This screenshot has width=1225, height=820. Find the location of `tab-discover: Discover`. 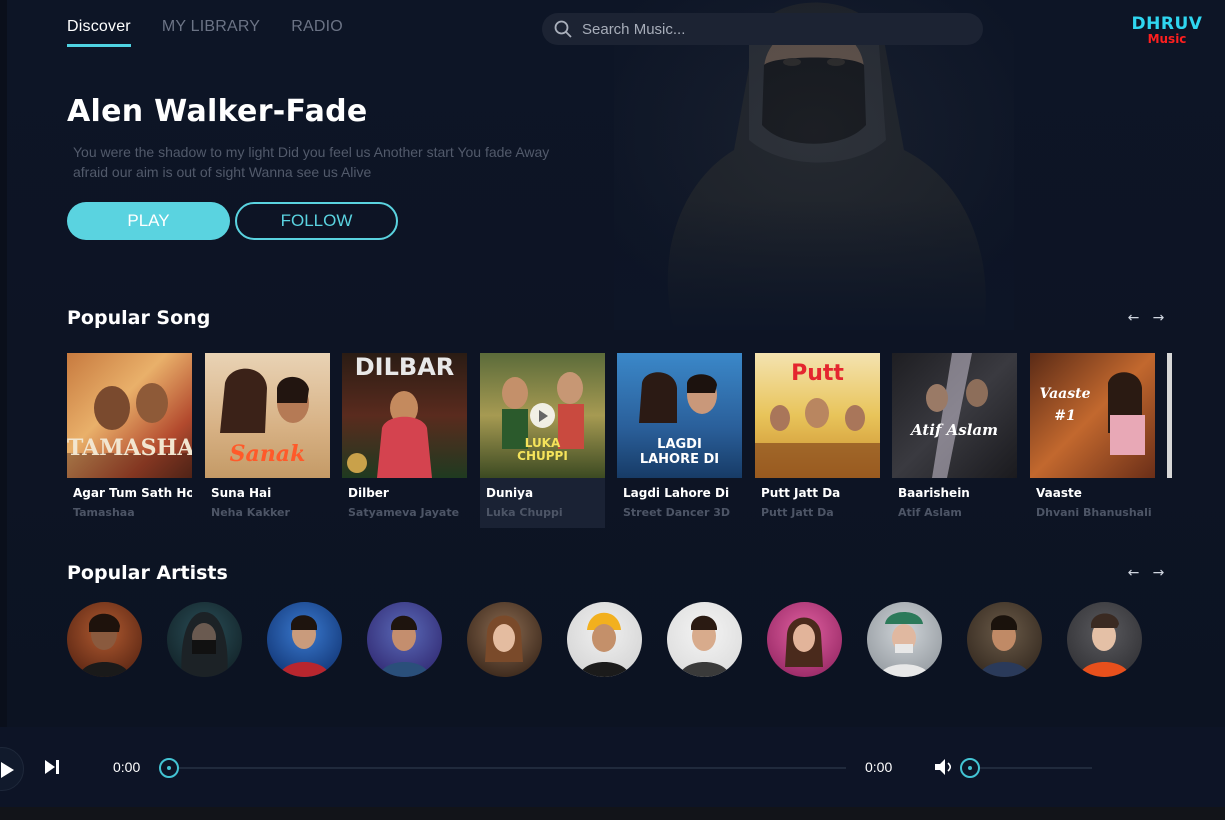

tab-discover: Discover is located at coordinates (99, 32).